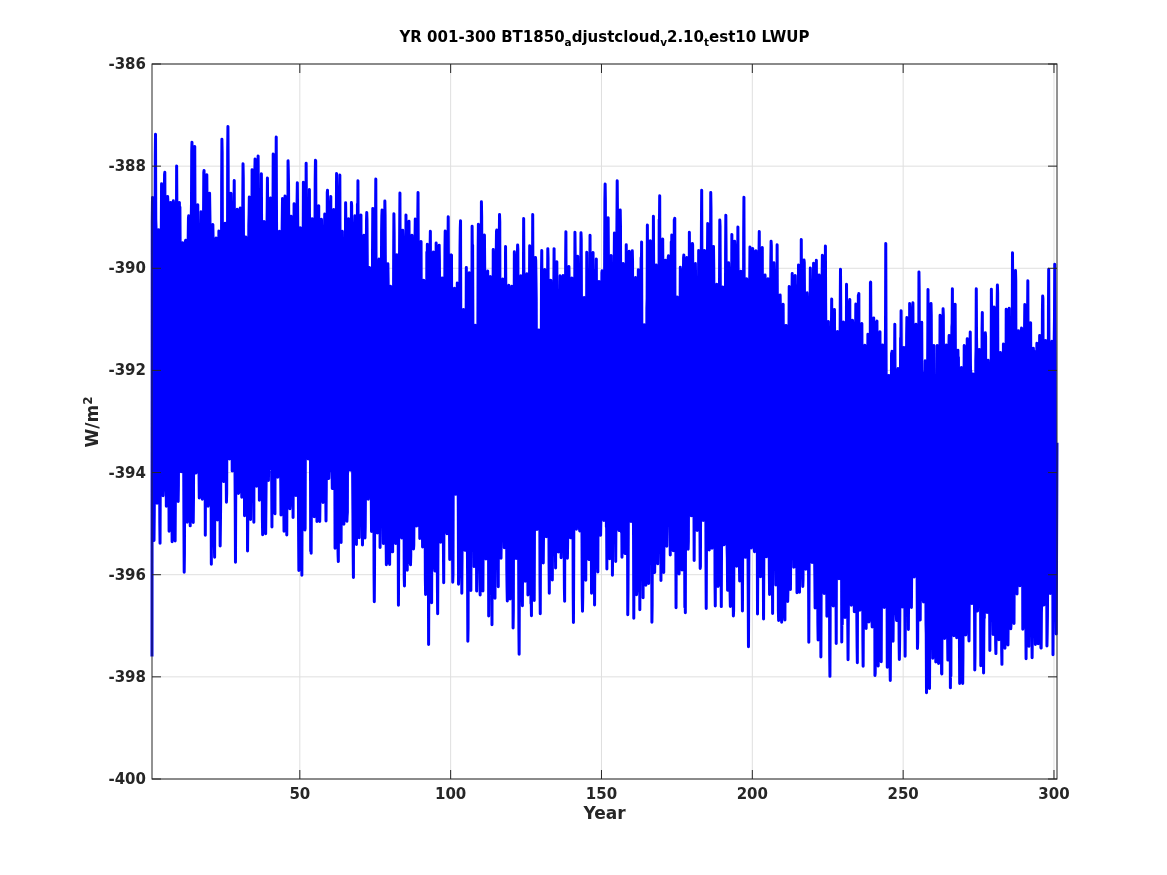 Image resolution: width=1167 pixels, height=875 pixels. Describe the element at coordinates (1054, 794) in the screenshot. I see `tick-label: 300` at that location.